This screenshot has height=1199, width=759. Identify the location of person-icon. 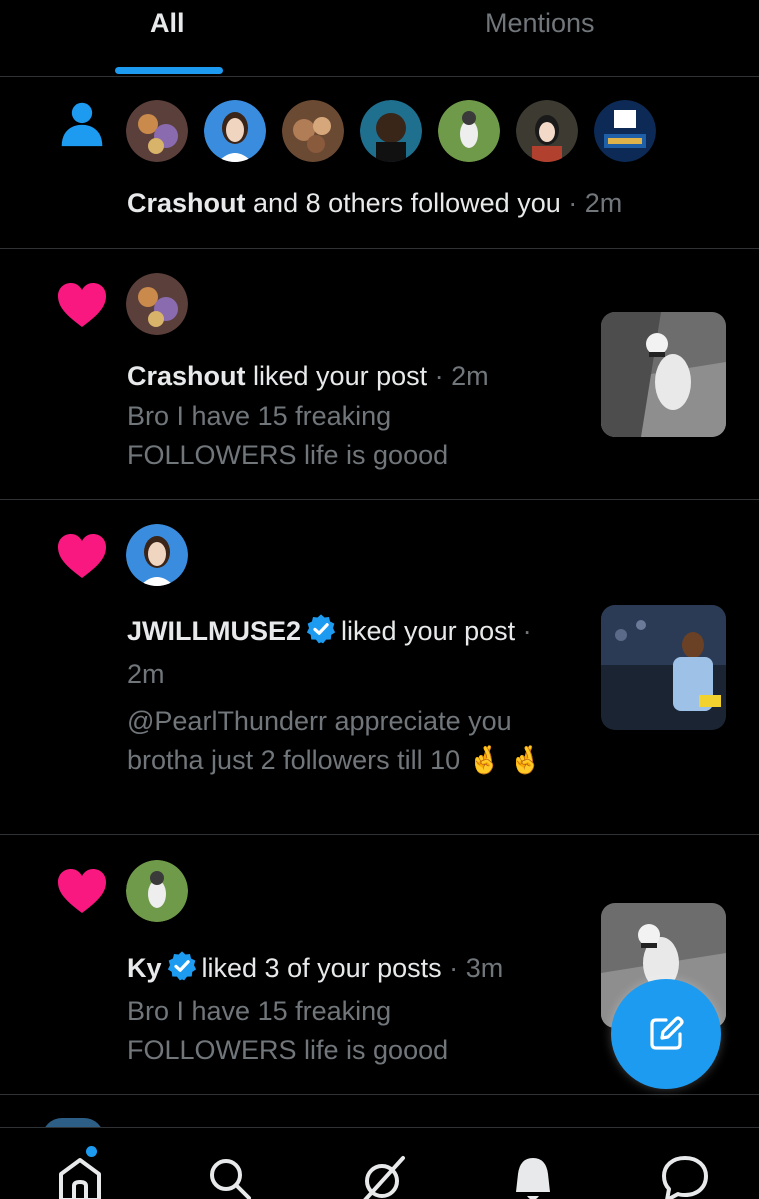
(82, 124).